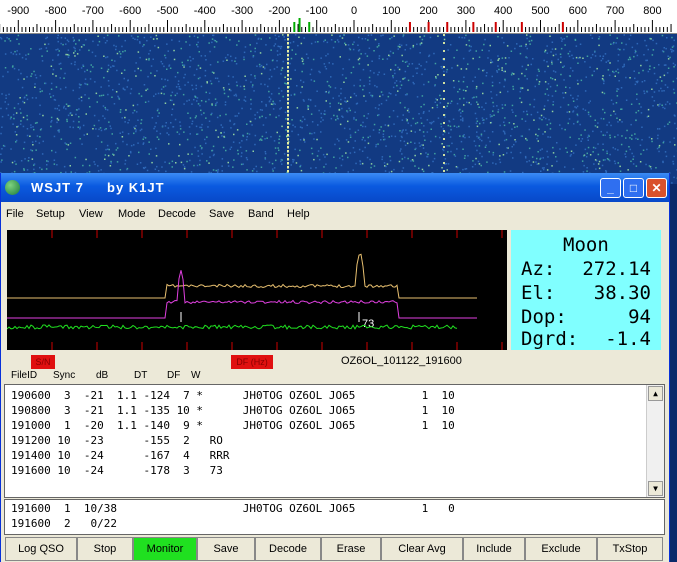 The height and width of the screenshot is (562, 677). Describe the element at coordinates (205, 11) in the screenshot. I see `ruler-label: -400` at that location.